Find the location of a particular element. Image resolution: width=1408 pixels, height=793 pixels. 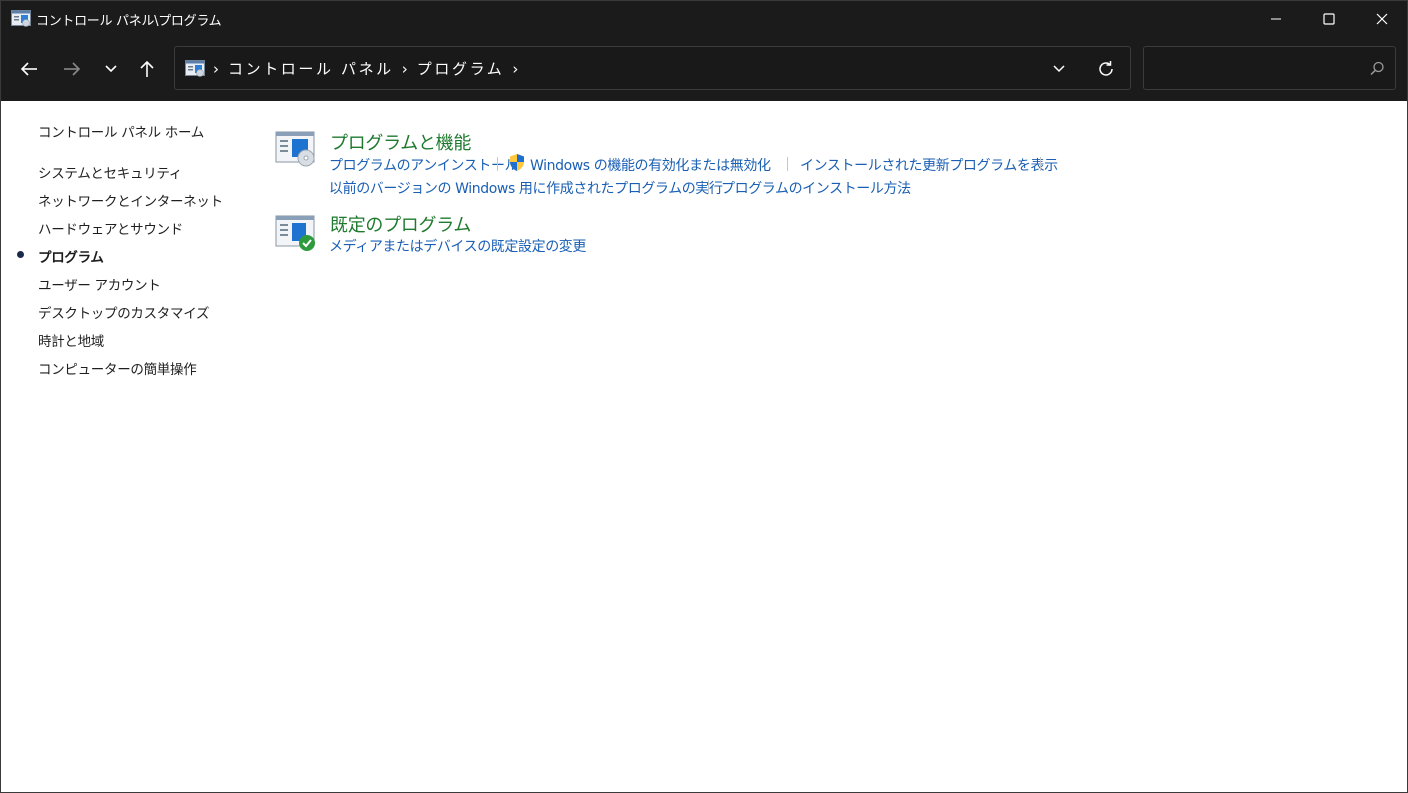

maximize-icon is located at coordinates (1328, 19).